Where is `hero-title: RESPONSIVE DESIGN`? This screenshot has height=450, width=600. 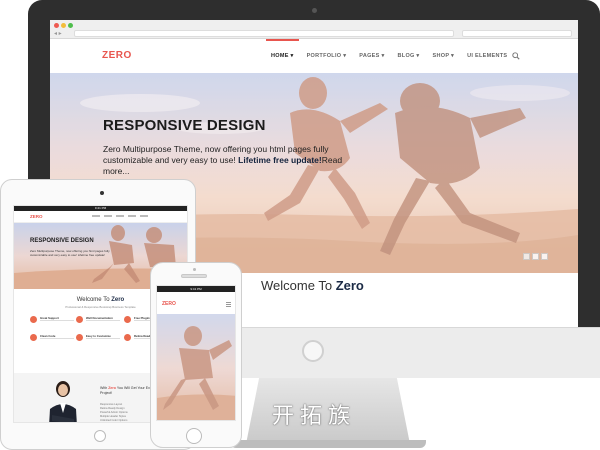 hero-title: RESPONSIVE DESIGN is located at coordinates (184, 125).